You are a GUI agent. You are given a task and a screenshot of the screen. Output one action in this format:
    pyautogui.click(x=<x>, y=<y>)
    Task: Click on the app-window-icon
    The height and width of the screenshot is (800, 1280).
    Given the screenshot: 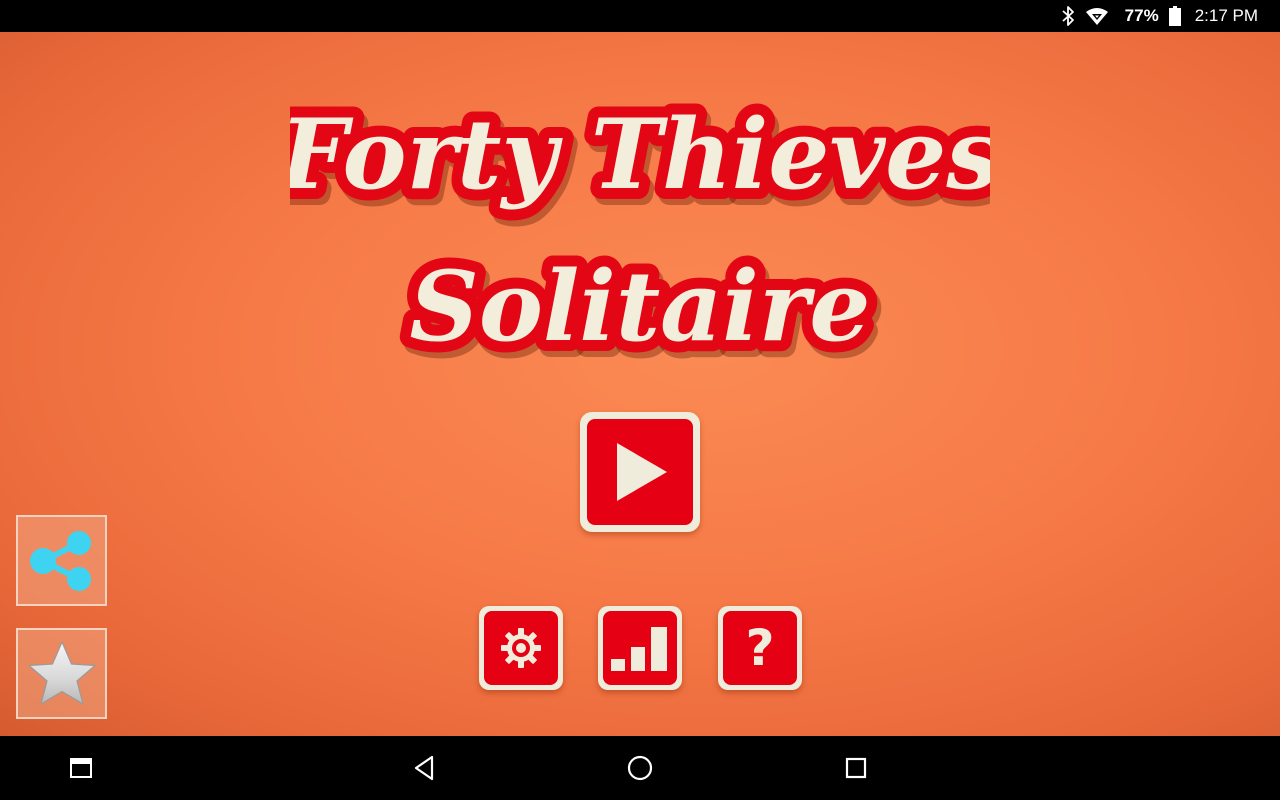 What is the action you would take?
    pyautogui.click(x=81, y=768)
    